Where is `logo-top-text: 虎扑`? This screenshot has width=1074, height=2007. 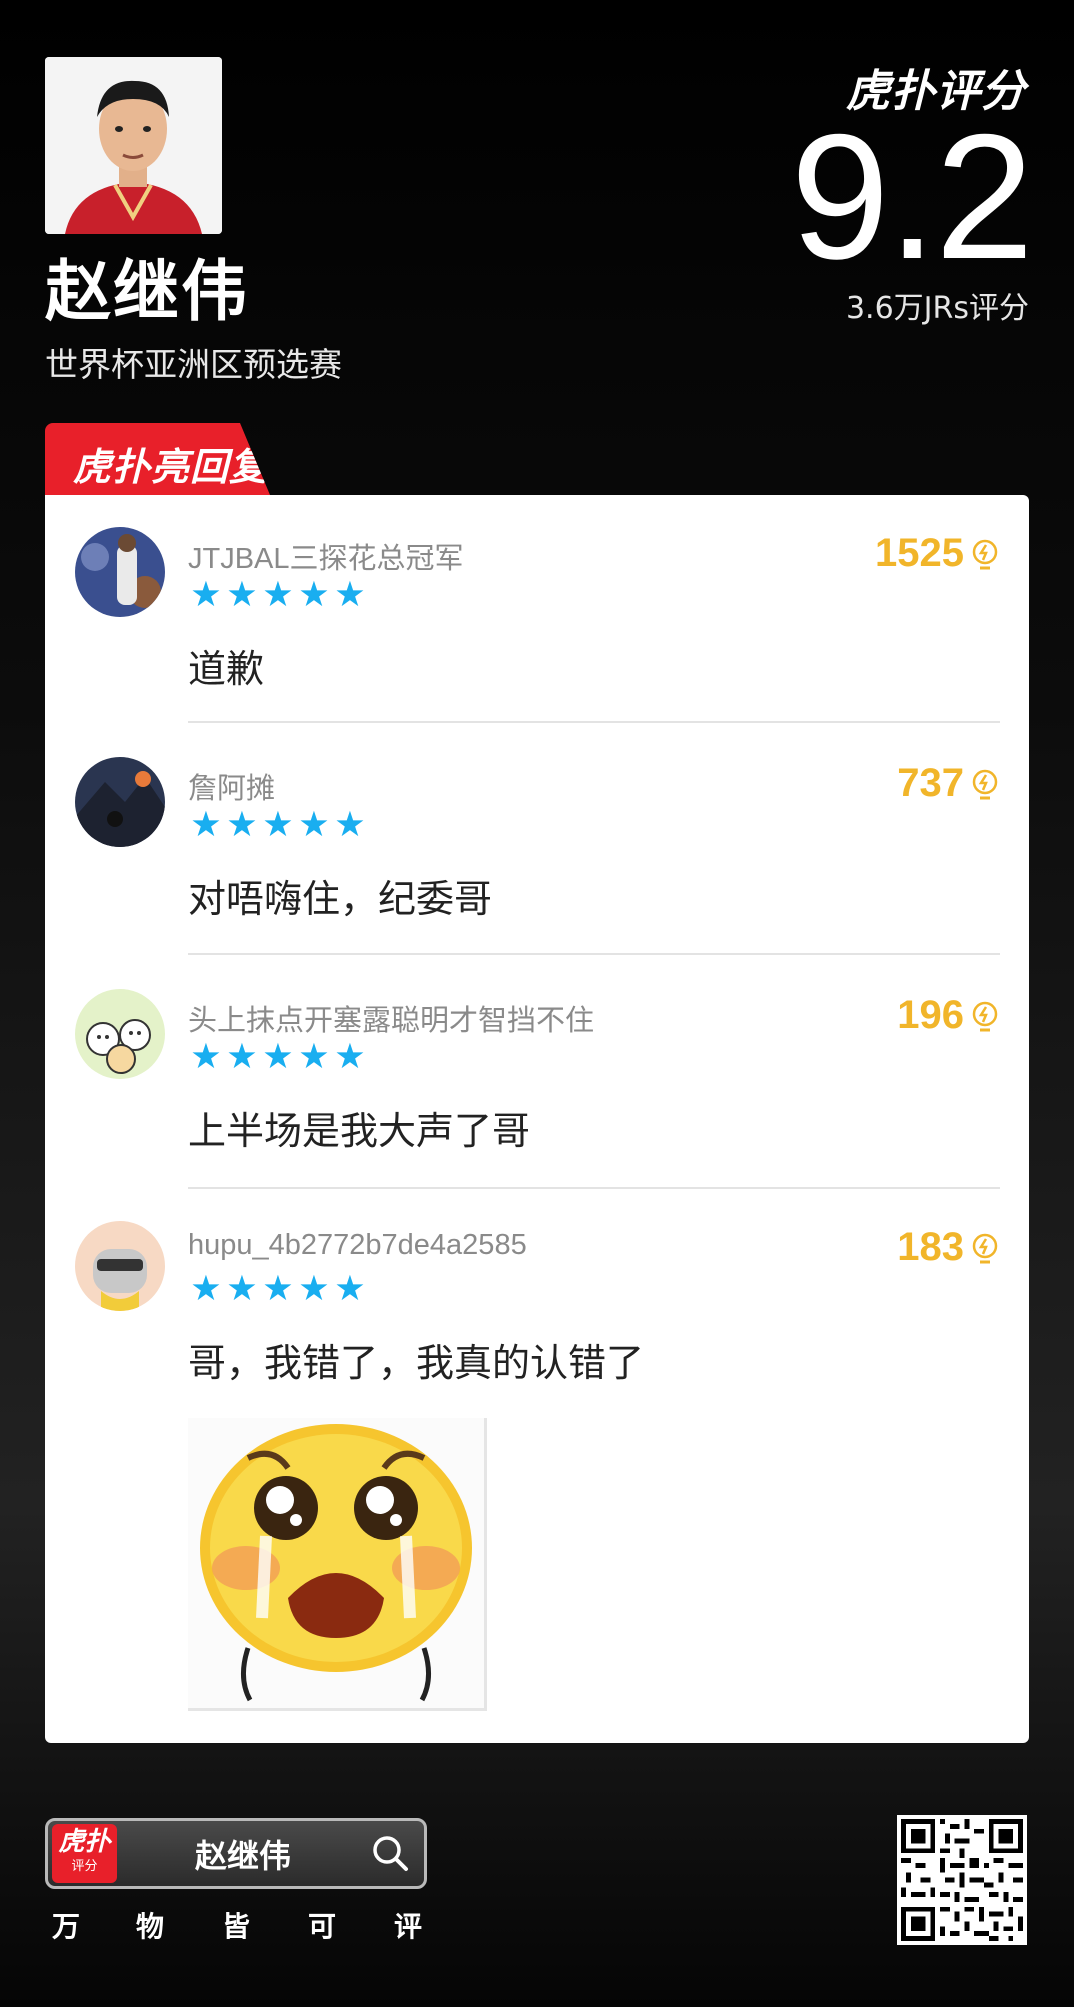 logo-top-text: 虎扑 is located at coordinates (84, 1842).